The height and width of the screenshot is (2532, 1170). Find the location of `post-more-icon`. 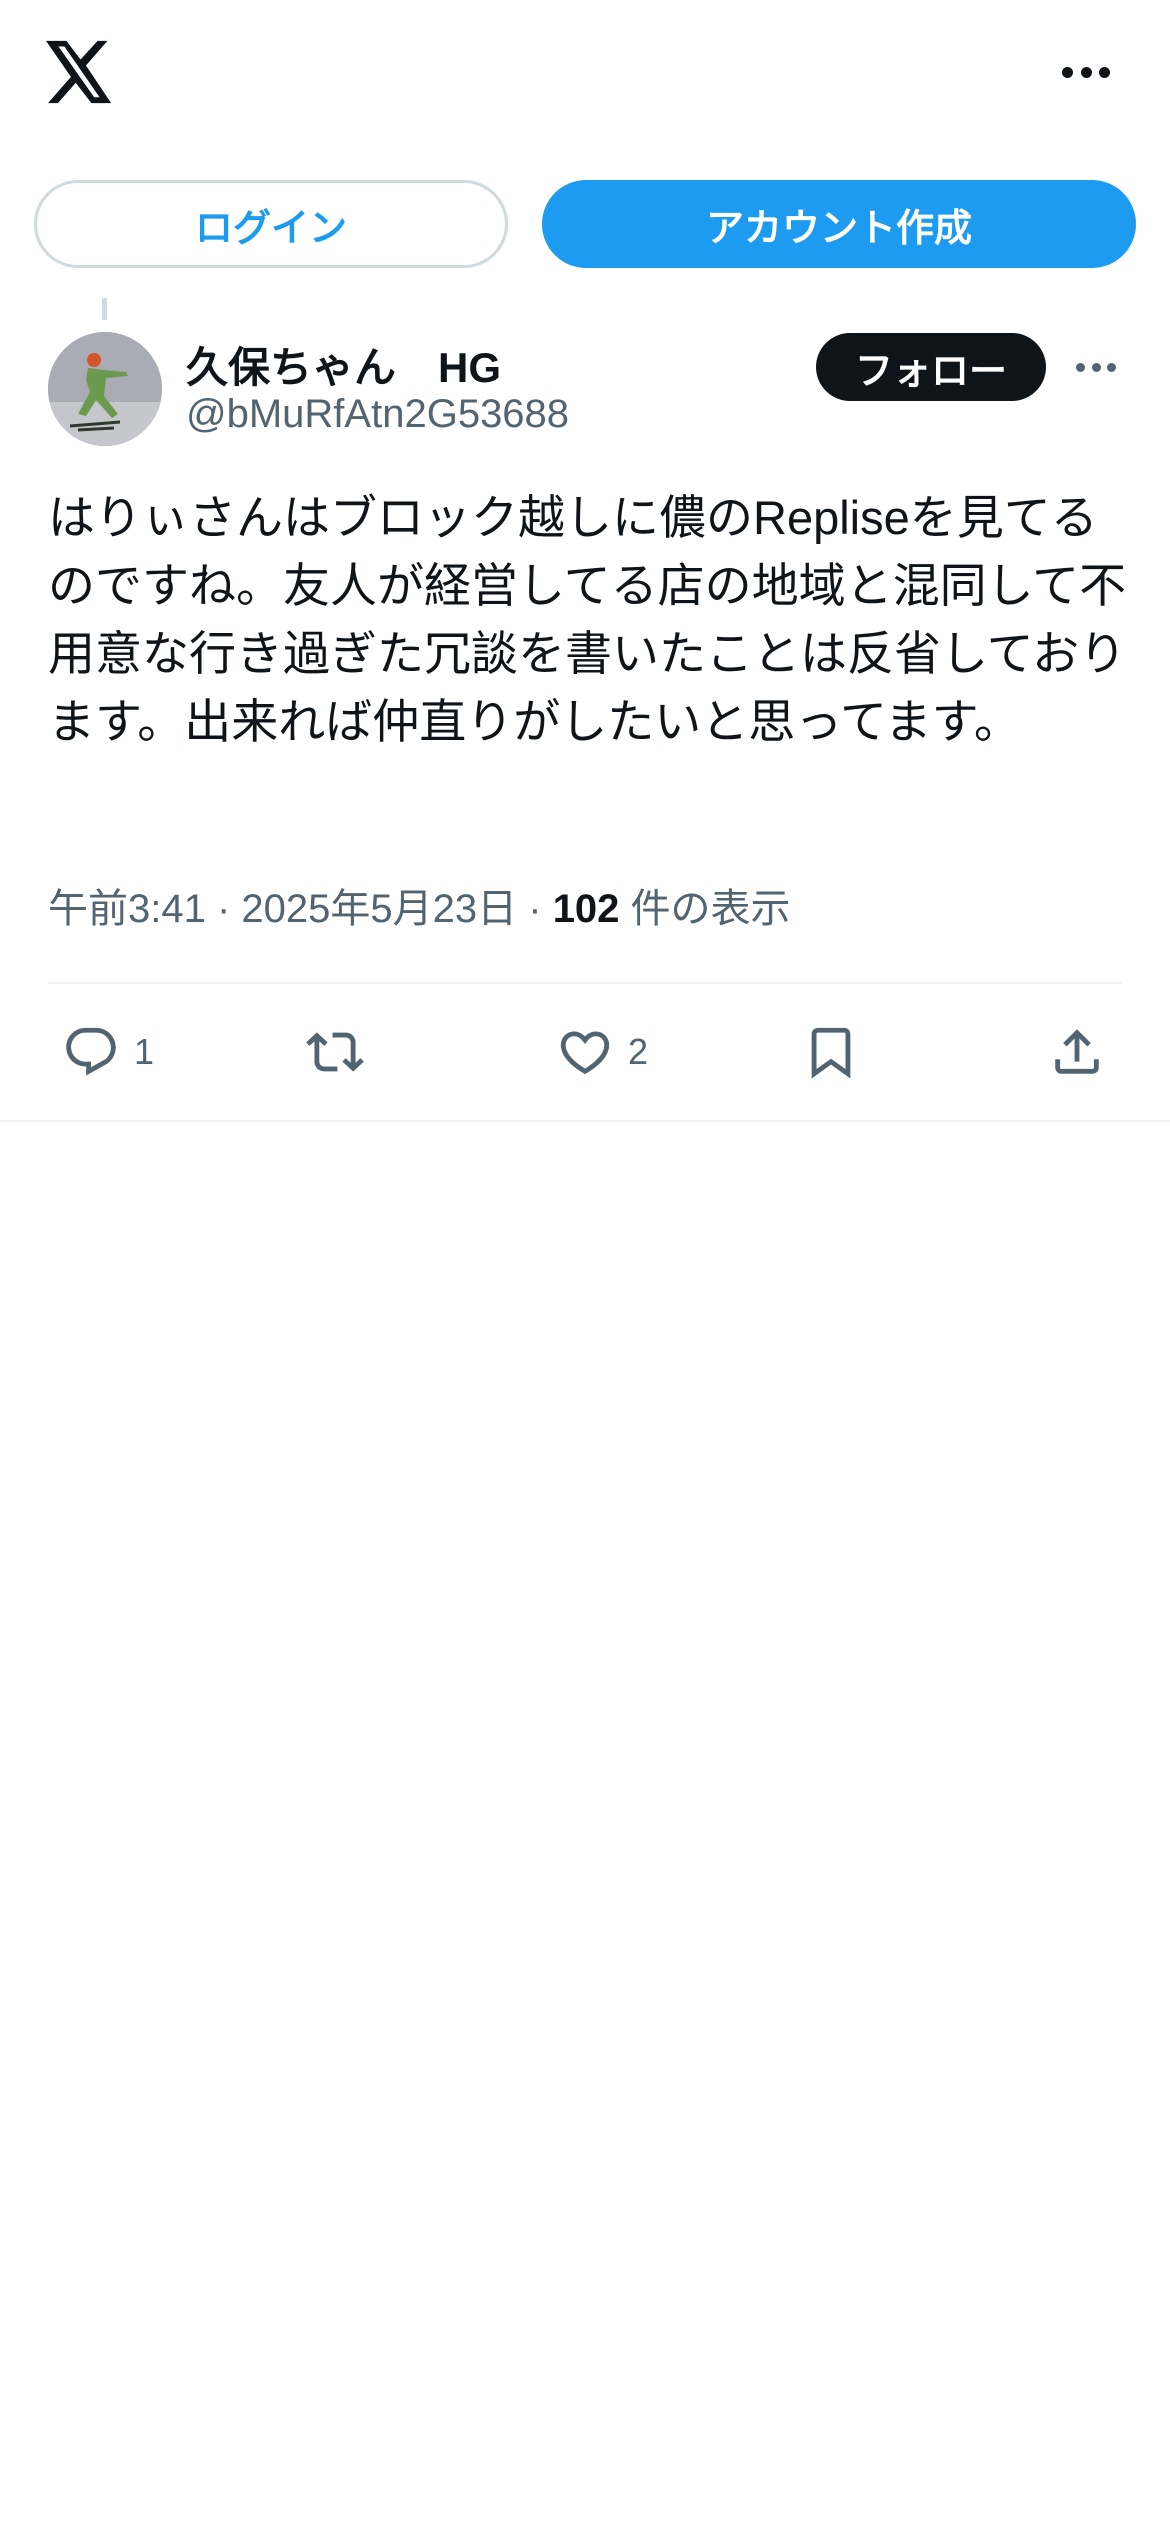

post-more-icon is located at coordinates (1096, 367).